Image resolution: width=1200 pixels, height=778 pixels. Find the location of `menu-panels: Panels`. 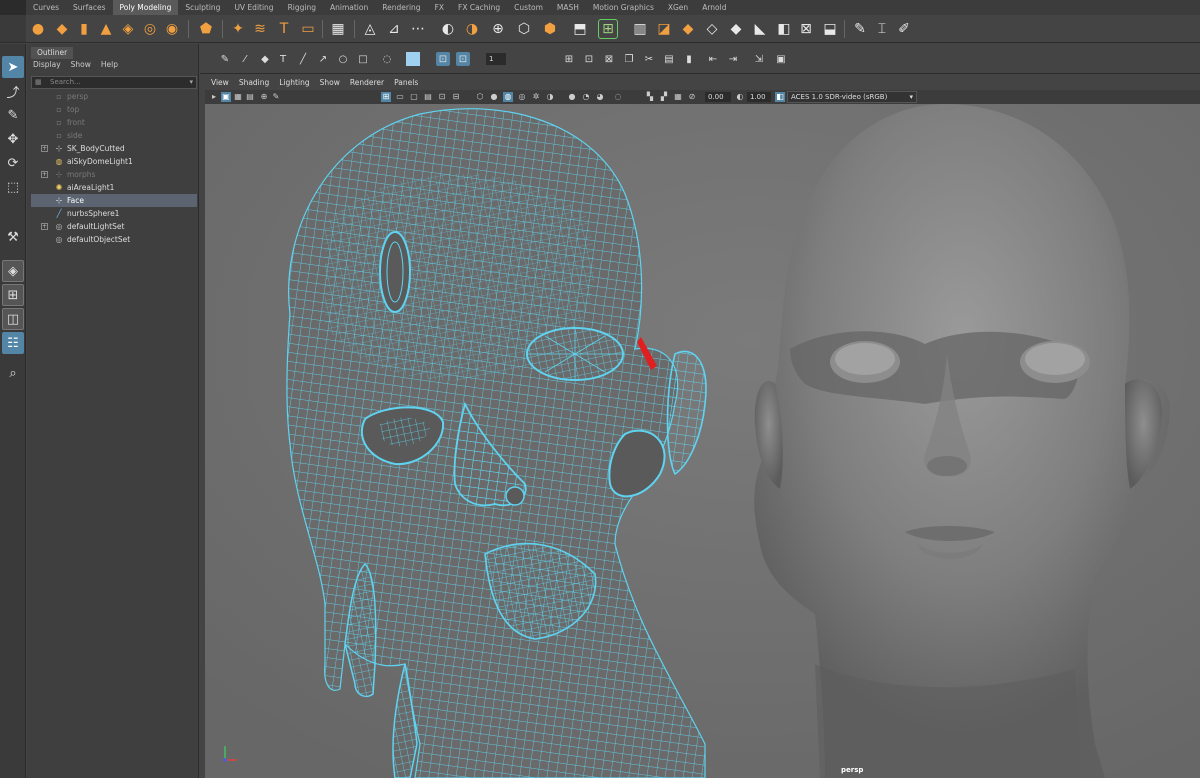

menu-panels: Panels is located at coordinates (406, 83).